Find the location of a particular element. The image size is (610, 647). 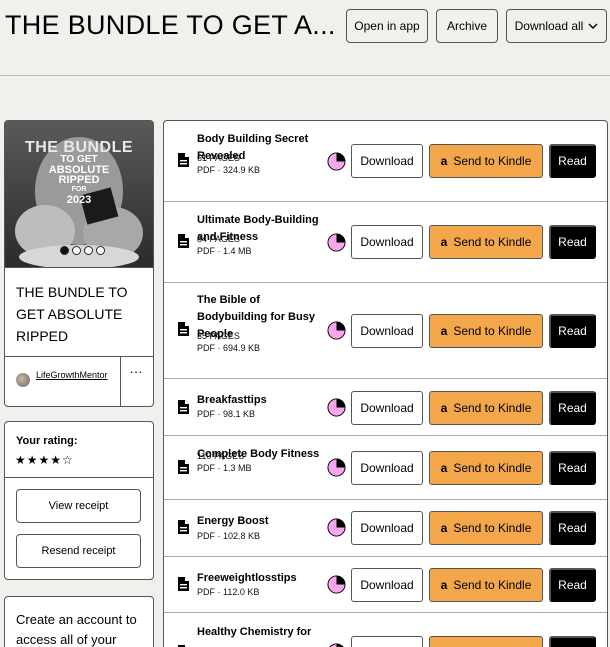

item-file-info: PDF · 98.1 KB is located at coordinates (226, 414).